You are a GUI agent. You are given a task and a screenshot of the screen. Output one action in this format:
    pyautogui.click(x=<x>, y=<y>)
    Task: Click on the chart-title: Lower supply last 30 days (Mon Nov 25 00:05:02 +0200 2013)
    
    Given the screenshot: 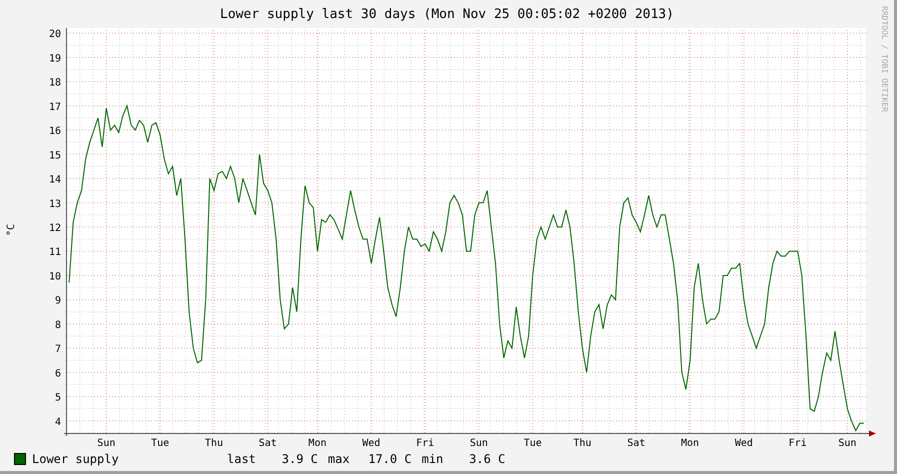 What is the action you would take?
    pyautogui.click(x=447, y=15)
    